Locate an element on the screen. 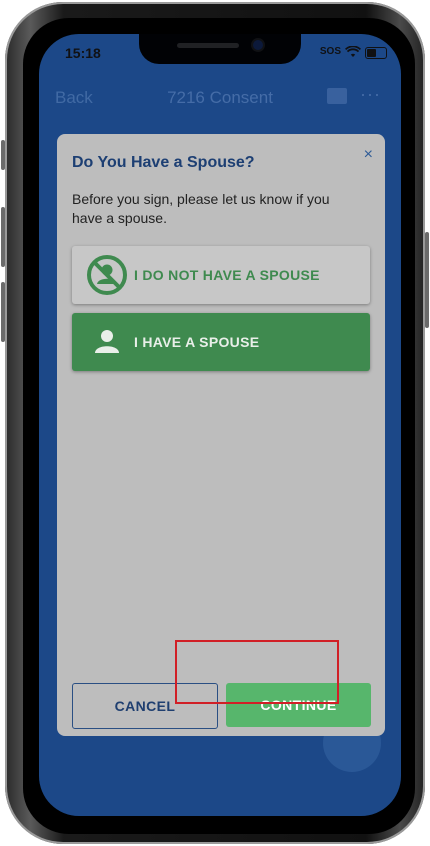  dialog-title: Do You Have a Spouse? is located at coordinates (163, 162).